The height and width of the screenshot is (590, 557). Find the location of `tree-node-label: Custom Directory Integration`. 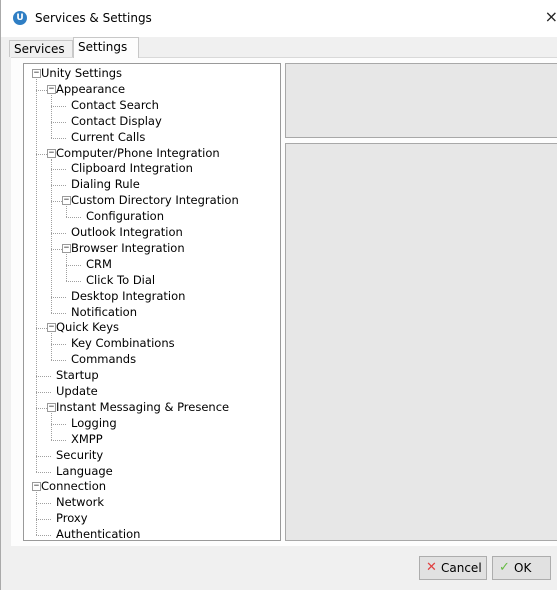

tree-node-label: Custom Directory Integration is located at coordinates (155, 200).